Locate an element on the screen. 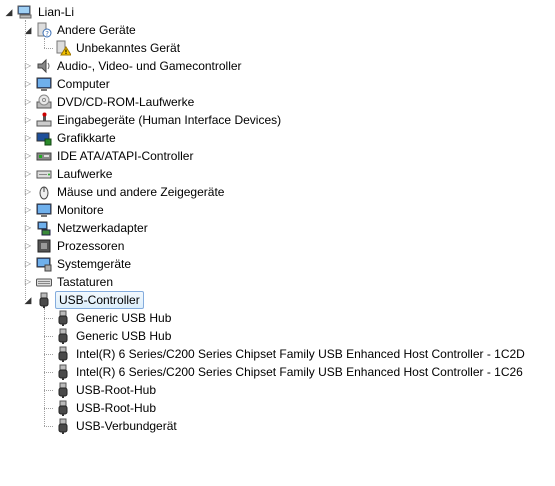 This screenshot has width=555, height=486. category-tastaturen: ▷ Tastaturen is located at coordinates (277, 282).